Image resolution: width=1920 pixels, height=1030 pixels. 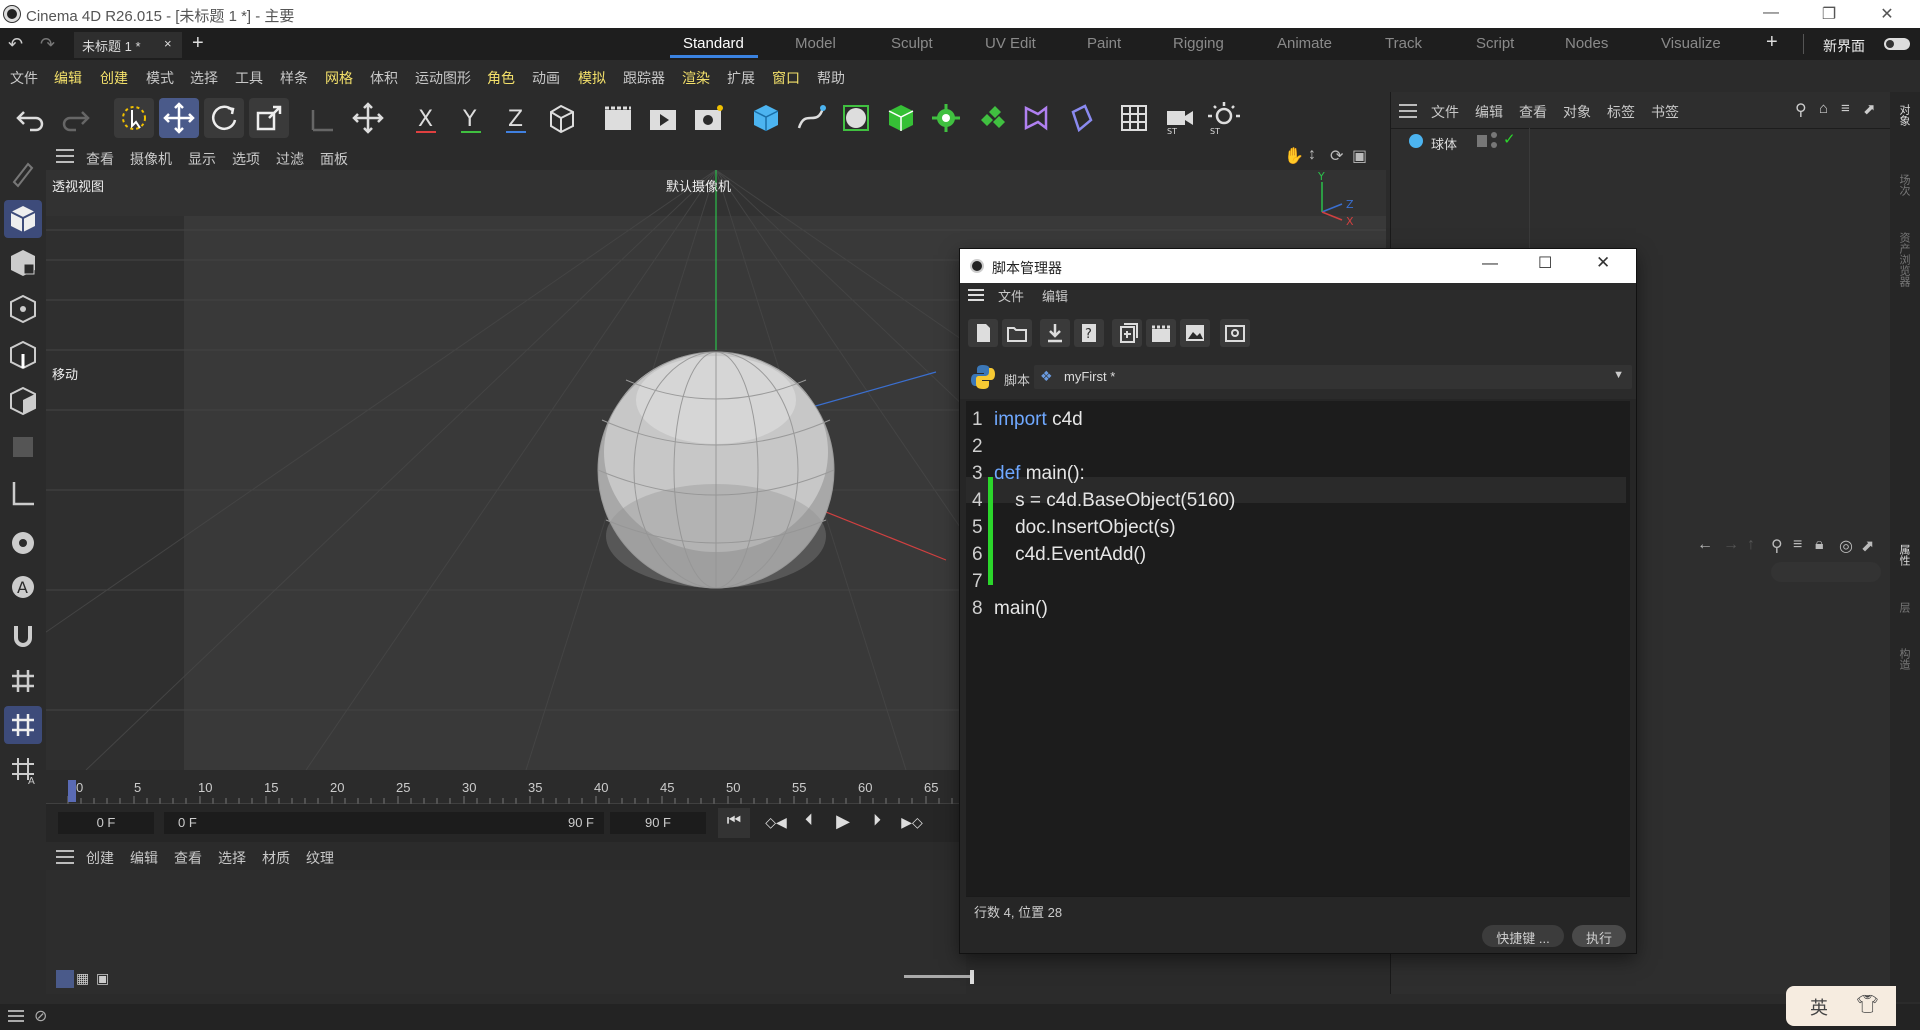 I want to click on large-view-icon: ▣, so click(x=105, y=979).